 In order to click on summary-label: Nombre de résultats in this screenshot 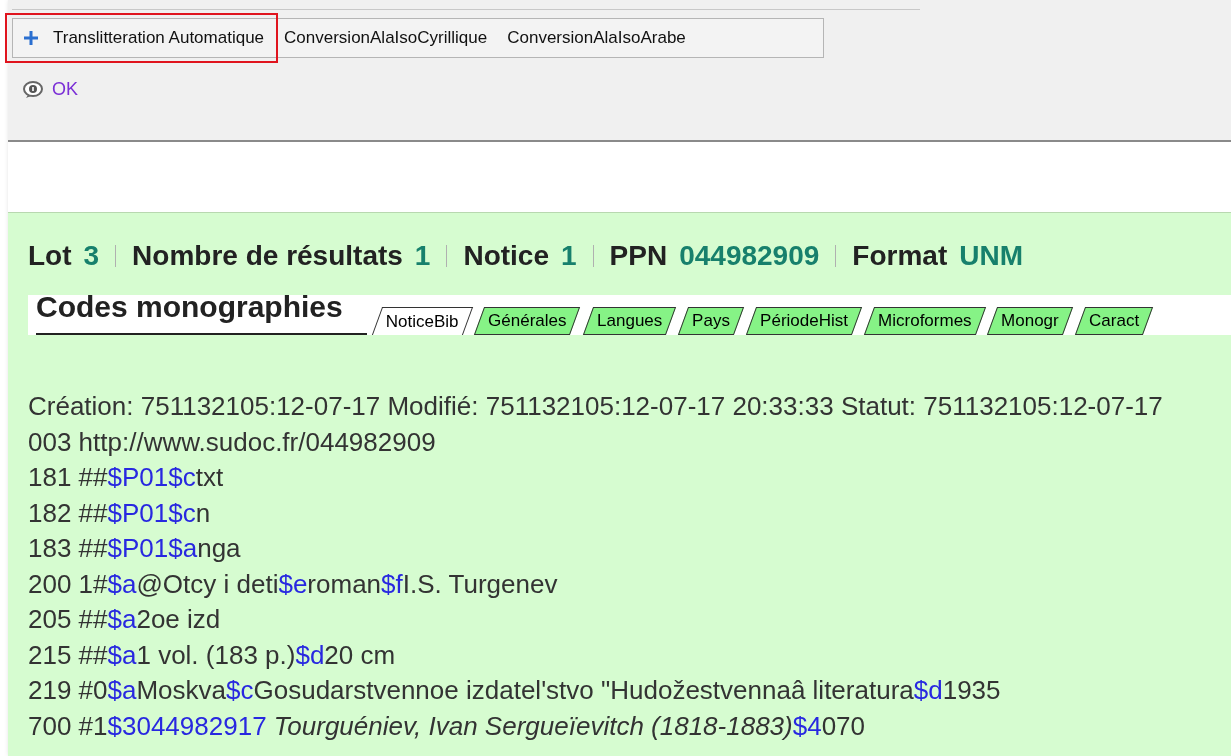, I will do `click(267, 256)`.